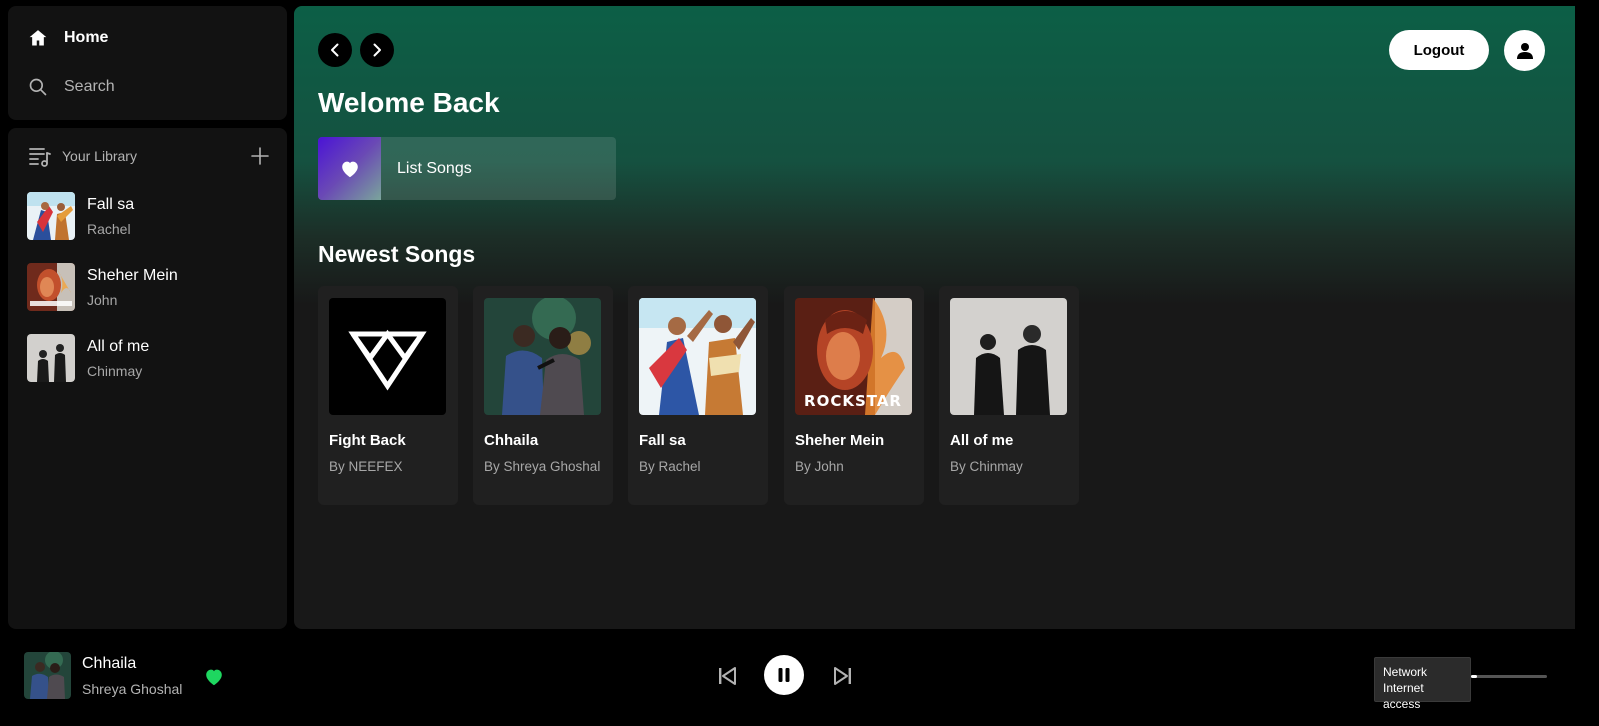 The width and height of the screenshot is (1599, 726). I want to click on song-card: ROCKSTAR Sheher Mein By John, so click(854, 395).